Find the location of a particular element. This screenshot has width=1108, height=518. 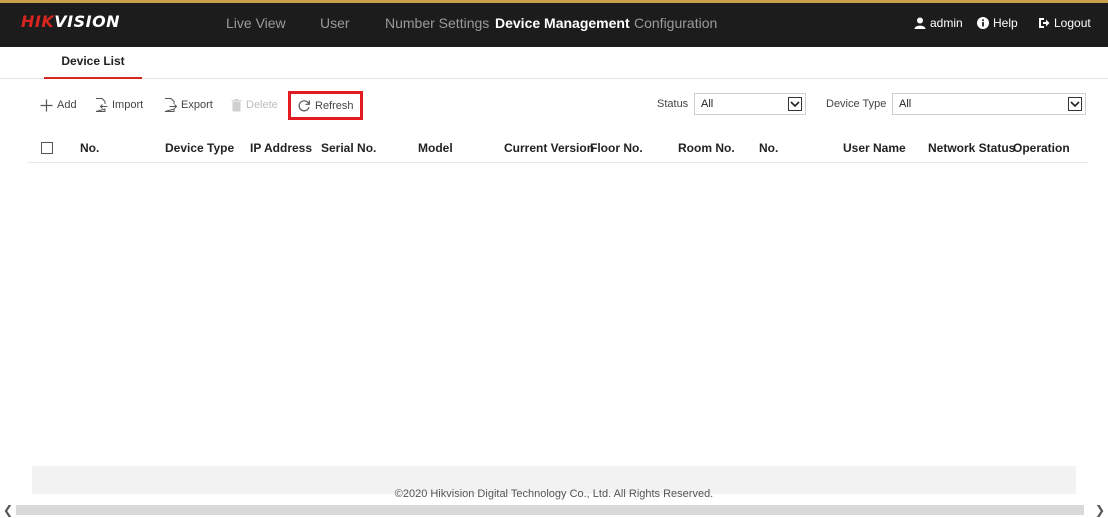

delete-label: Delete is located at coordinates (262, 105).